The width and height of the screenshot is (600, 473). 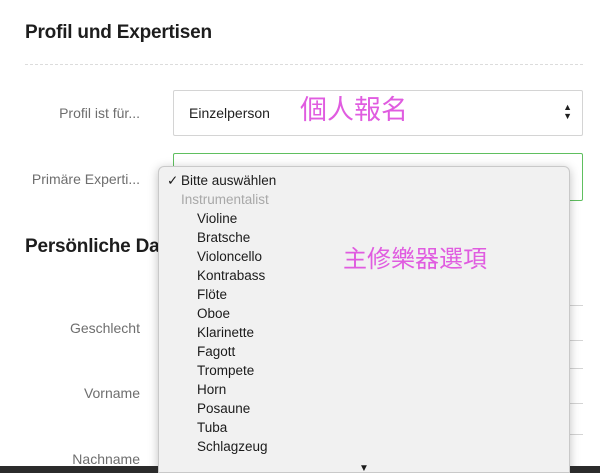 What do you see at coordinates (225, 199) in the screenshot?
I see `dropdown-group-label: Instrumentalist` at bounding box center [225, 199].